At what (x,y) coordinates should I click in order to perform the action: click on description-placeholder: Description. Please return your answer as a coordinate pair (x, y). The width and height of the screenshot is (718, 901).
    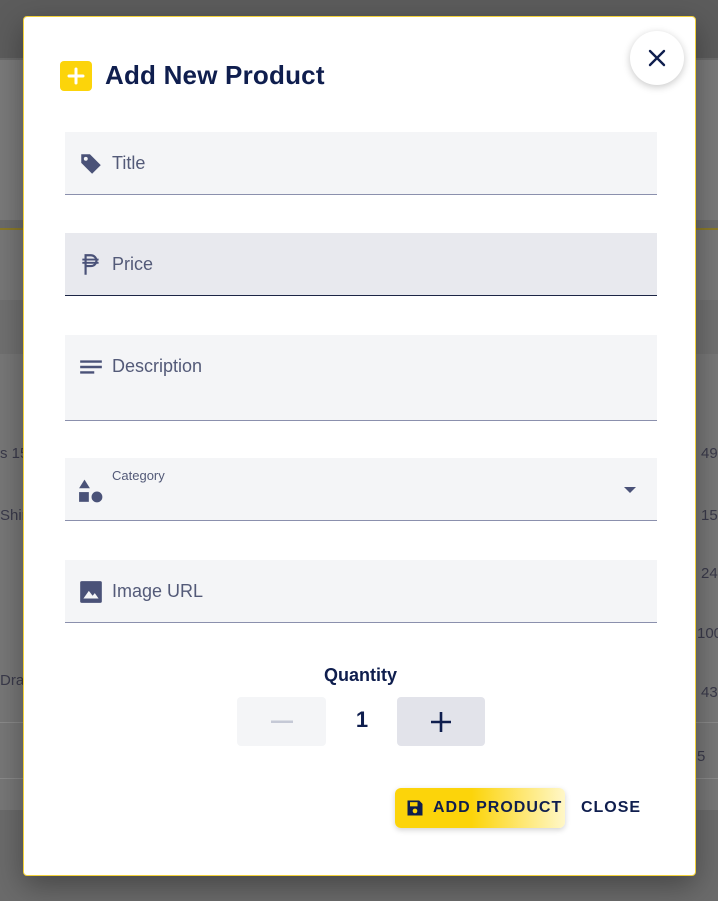
    Looking at the image, I should click on (157, 366).